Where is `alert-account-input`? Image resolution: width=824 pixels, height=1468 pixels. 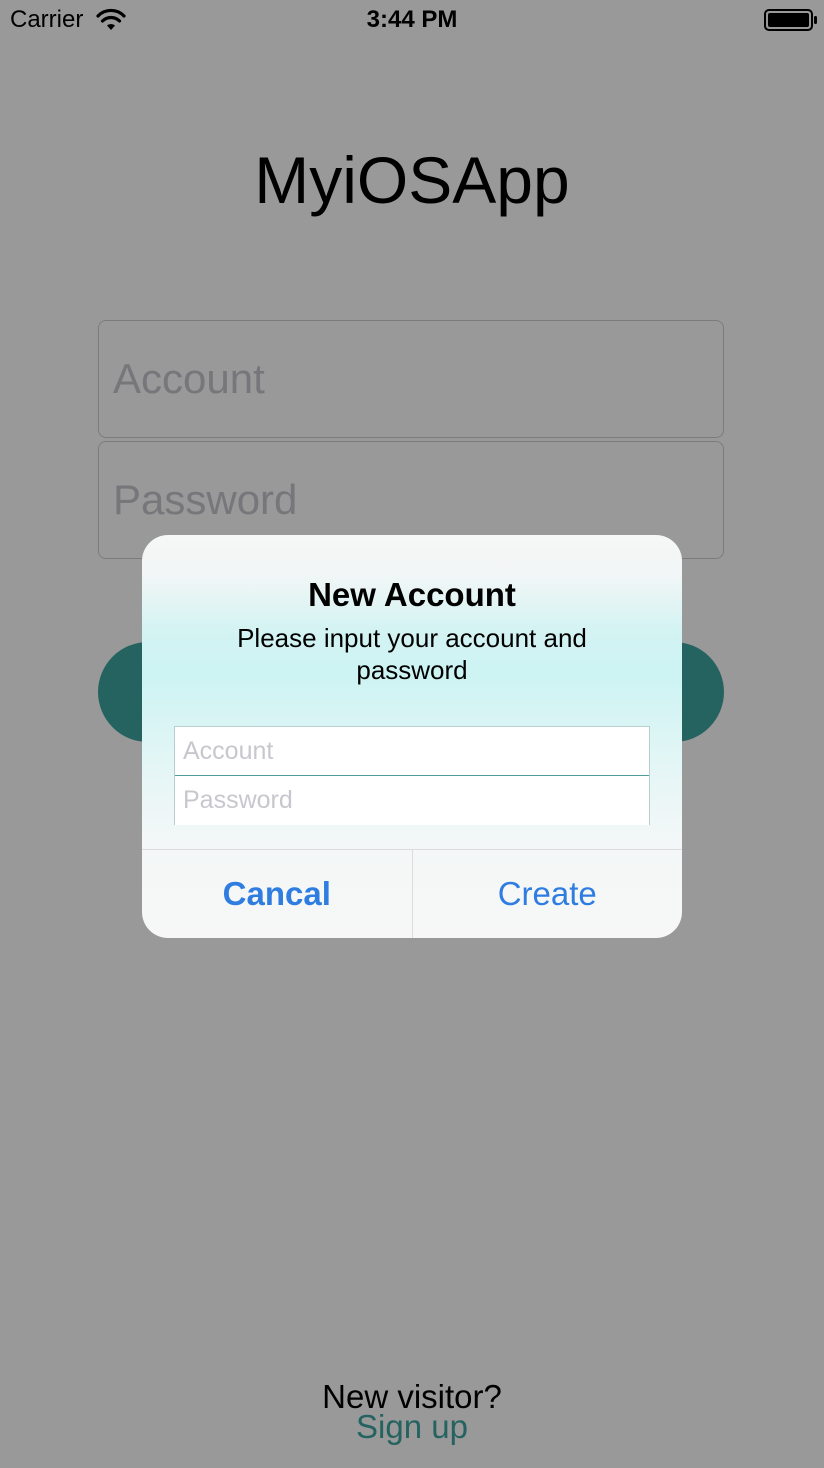 alert-account-input is located at coordinates (412, 751).